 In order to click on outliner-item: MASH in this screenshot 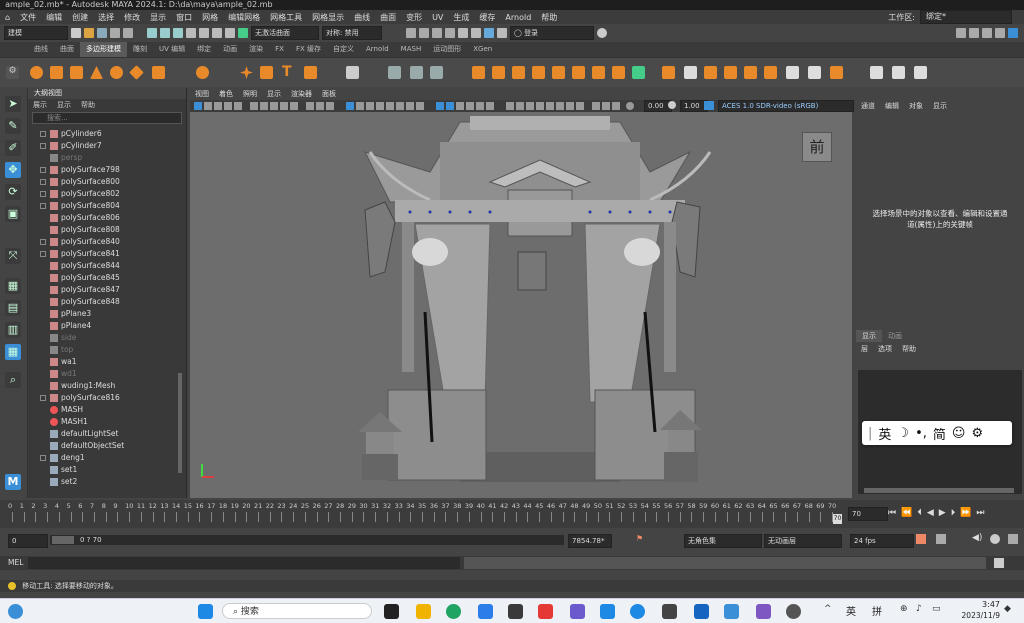, I will do `click(103, 410)`.